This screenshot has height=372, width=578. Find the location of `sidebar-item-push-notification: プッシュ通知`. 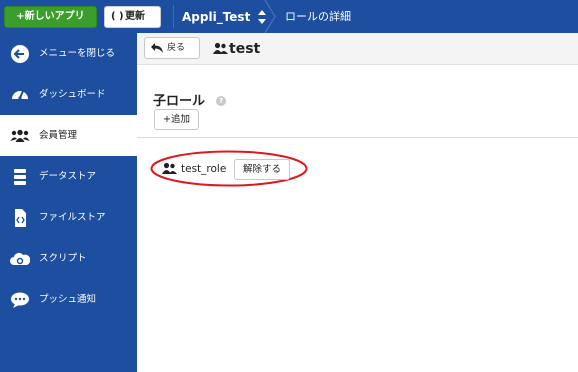

sidebar-item-push-notification: プッシュ通知 is located at coordinates (68, 299).